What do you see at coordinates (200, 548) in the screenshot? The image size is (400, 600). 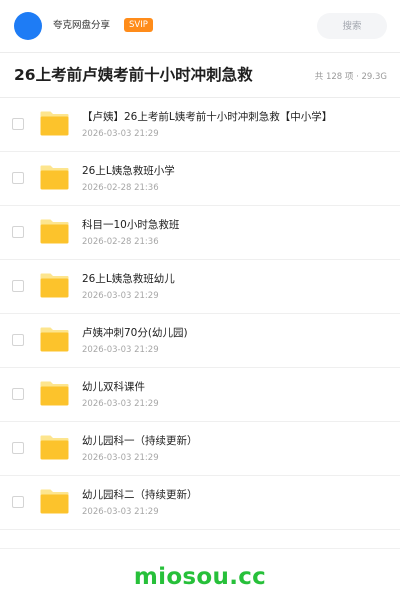 I see `footer-divider` at bounding box center [200, 548].